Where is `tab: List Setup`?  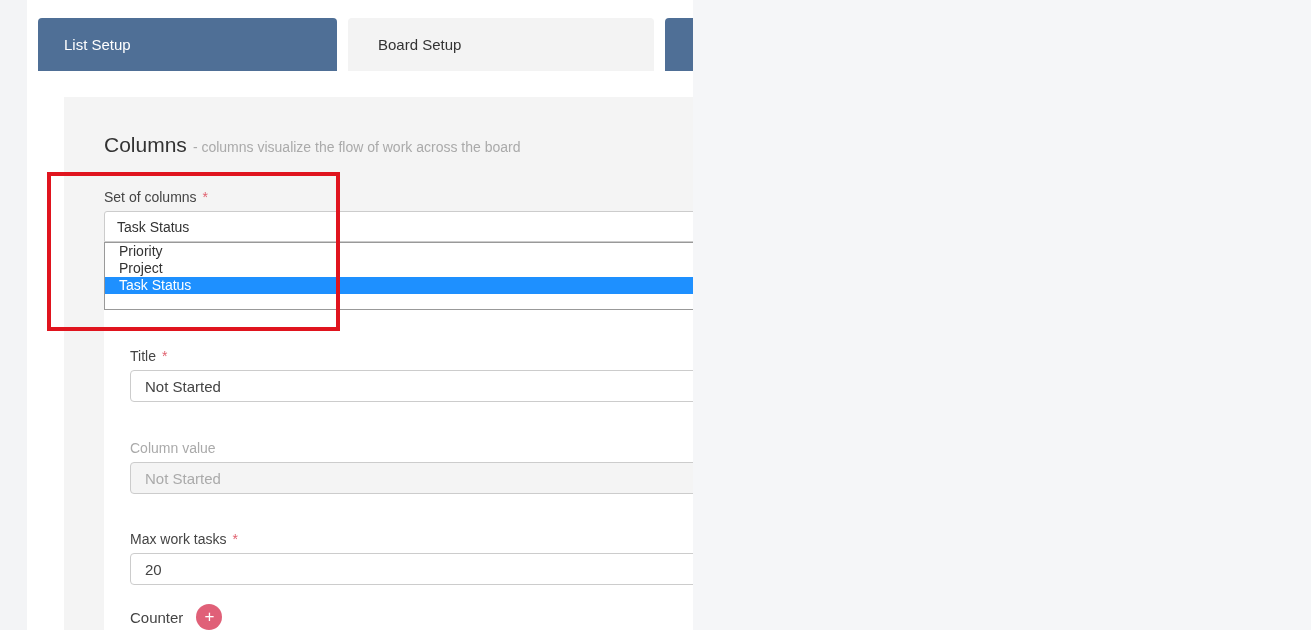 tab: List Setup is located at coordinates (187, 44).